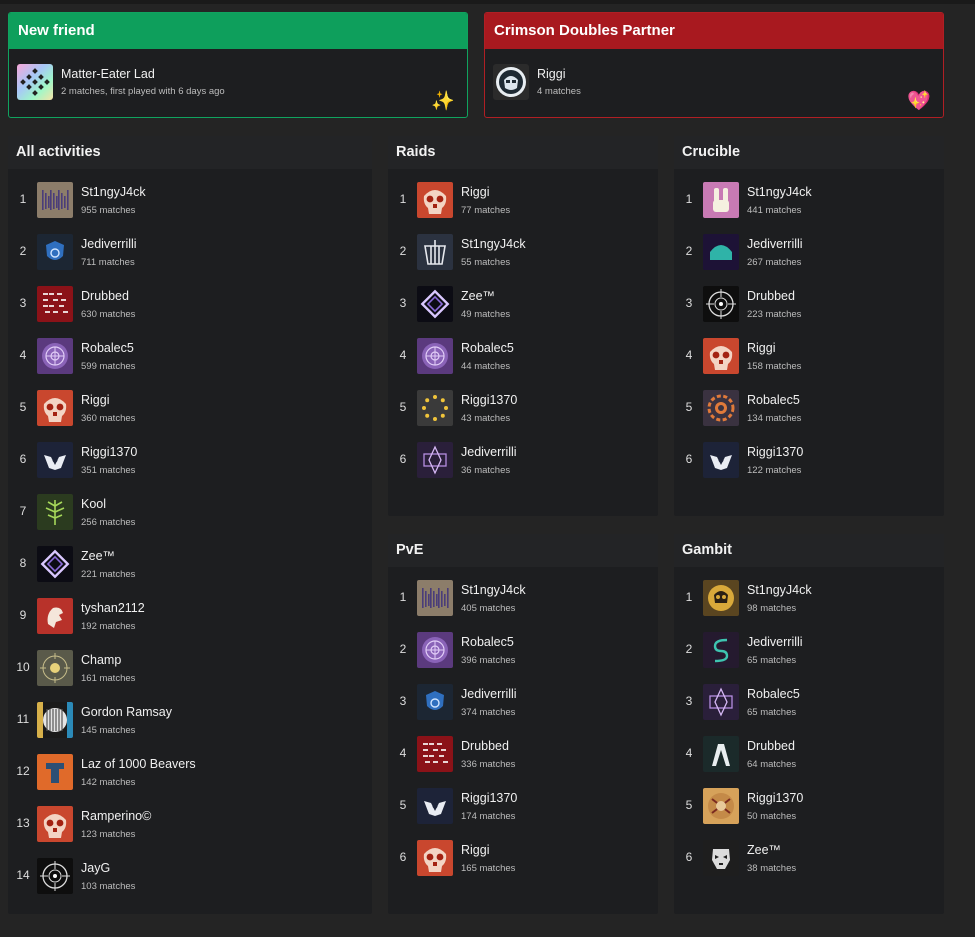 This screenshot has width=975, height=937. Describe the element at coordinates (809, 354) in the screenshot. I see `player-row: 4 Riggi 158 matches` at that location.